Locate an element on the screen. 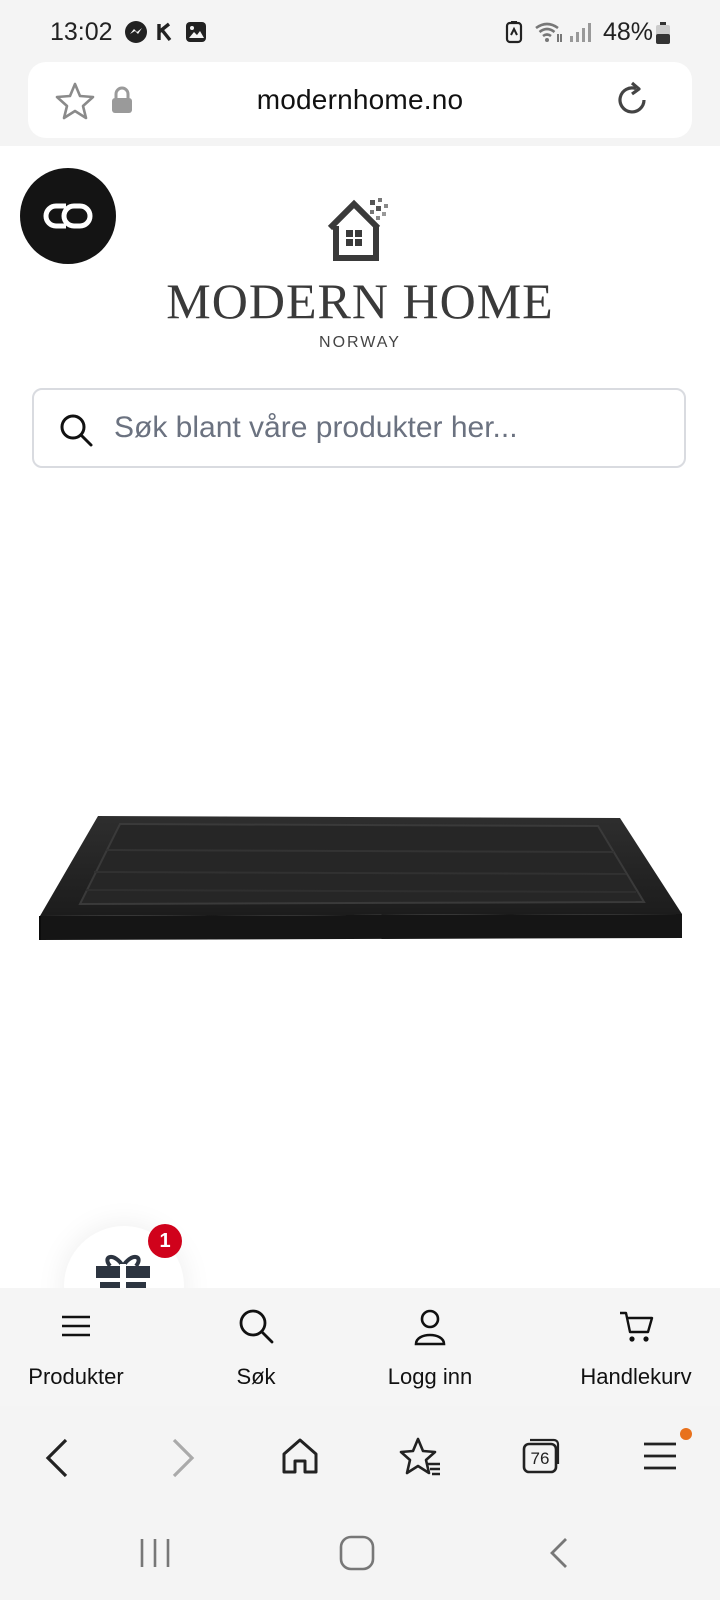 The image size is (720, 1600). status-time: 13:02 is located at coordinates (81, 32).